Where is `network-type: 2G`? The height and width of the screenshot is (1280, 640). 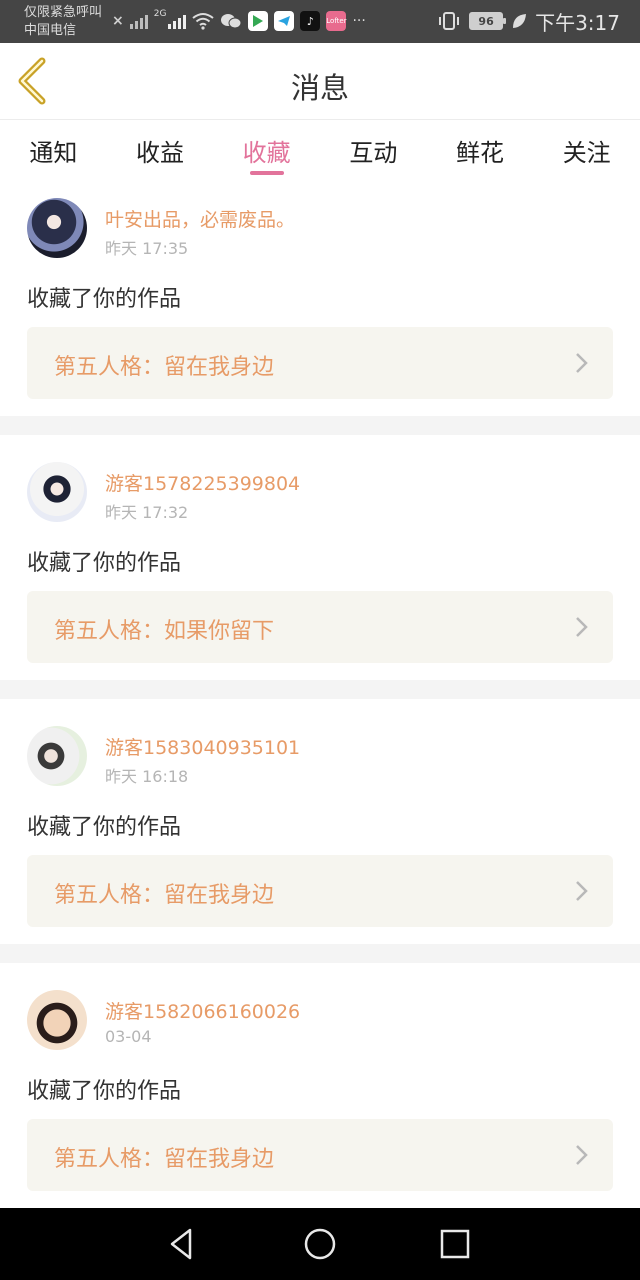
network-type: 2G is located at coordinates (160, 14).